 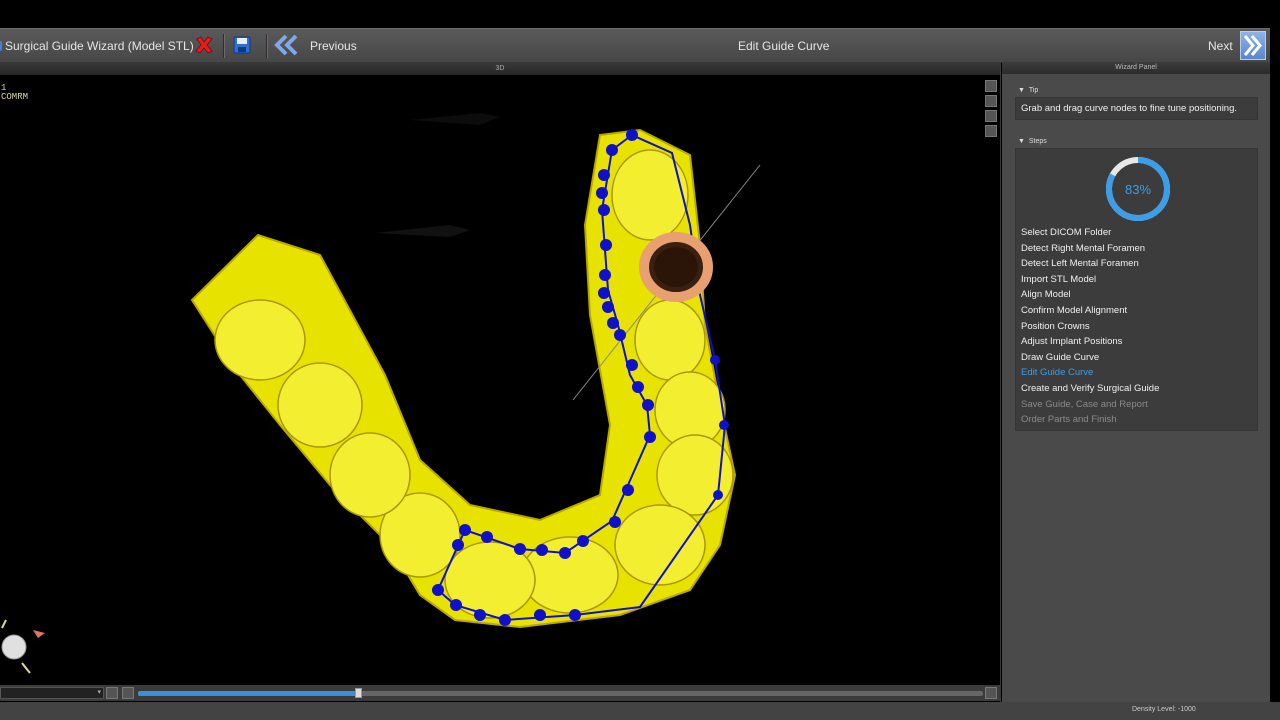 I want to click on step-item: Position Crowns, so click(x=1055, y=326).